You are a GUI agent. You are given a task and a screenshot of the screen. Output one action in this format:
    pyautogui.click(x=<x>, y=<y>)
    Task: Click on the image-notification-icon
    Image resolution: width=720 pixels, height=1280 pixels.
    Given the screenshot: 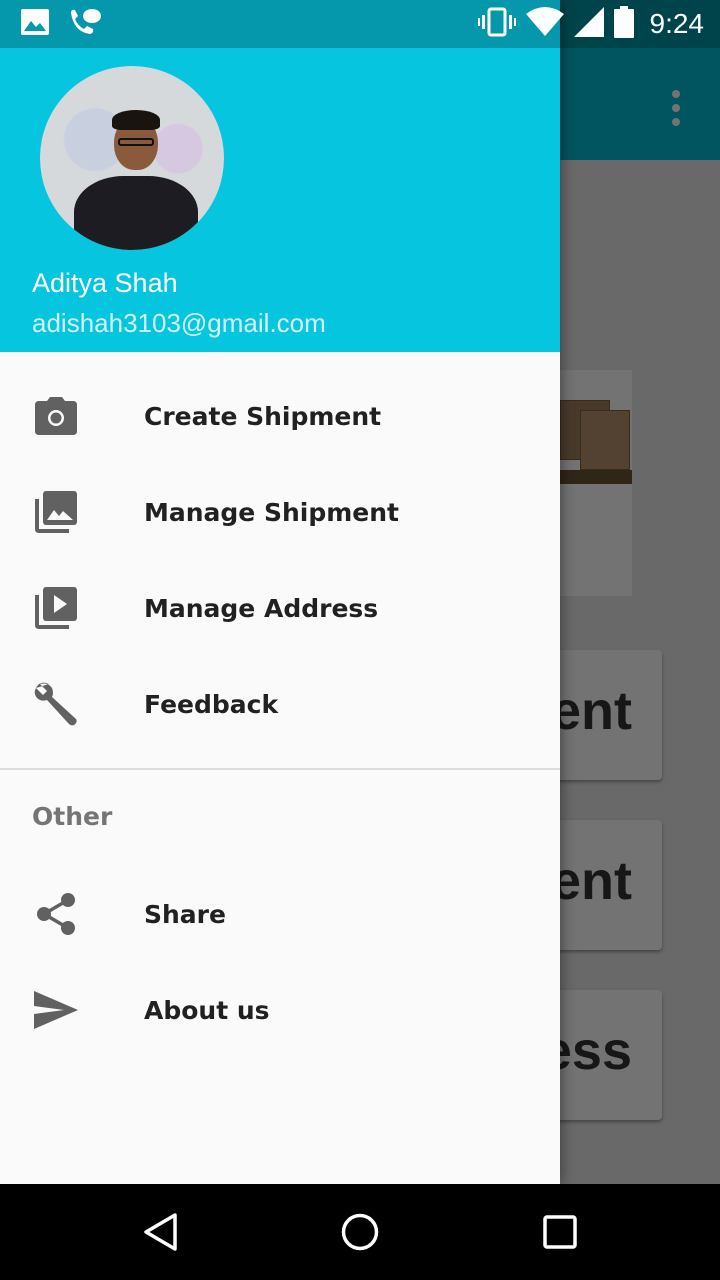 What is the action you would take?
    pyautogui.click(x=35, y=24)
    